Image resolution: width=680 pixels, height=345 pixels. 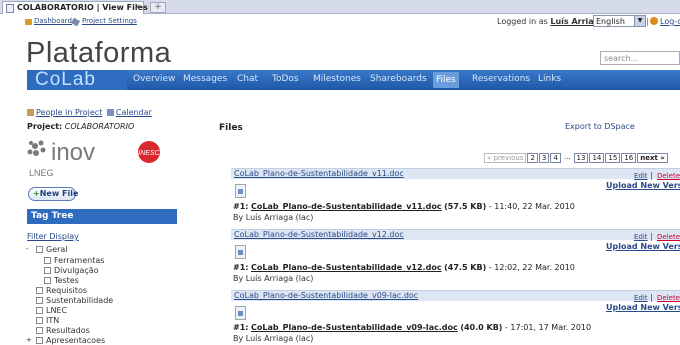 What do you see at coordinates (619, 21) in the screenshot?
I see `language-select: English ▼` at bounding box center [619, 21].